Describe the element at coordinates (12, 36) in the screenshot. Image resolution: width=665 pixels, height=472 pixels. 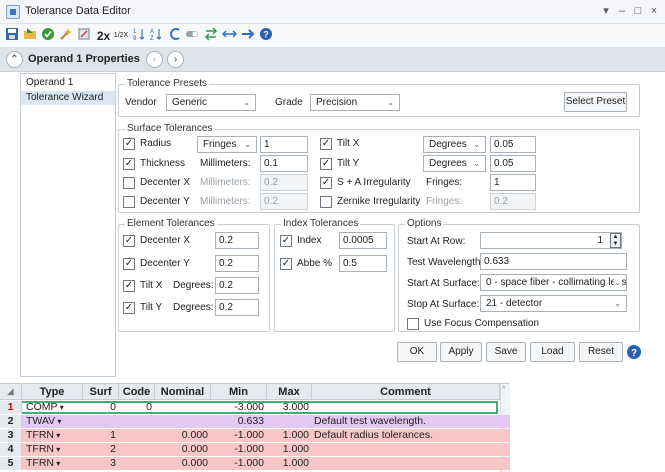
I see `save-icon` at that location.